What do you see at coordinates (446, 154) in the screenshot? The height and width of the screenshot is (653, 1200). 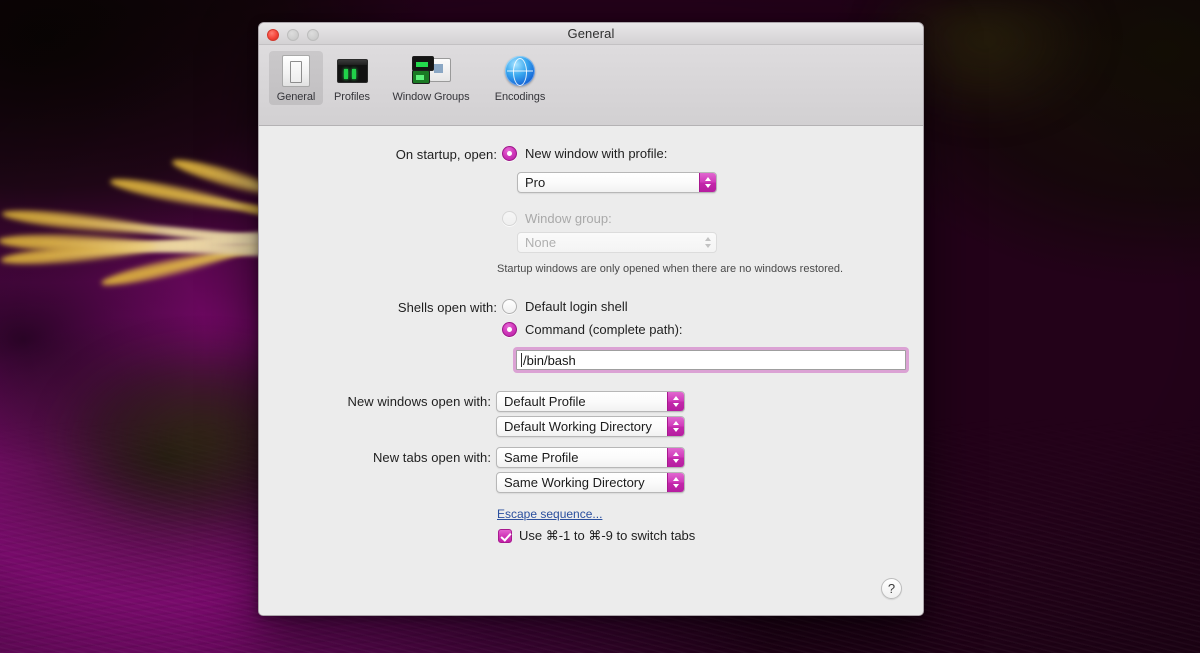 I see `startup-label: On startup, open:` at bounding box center [446, 154].